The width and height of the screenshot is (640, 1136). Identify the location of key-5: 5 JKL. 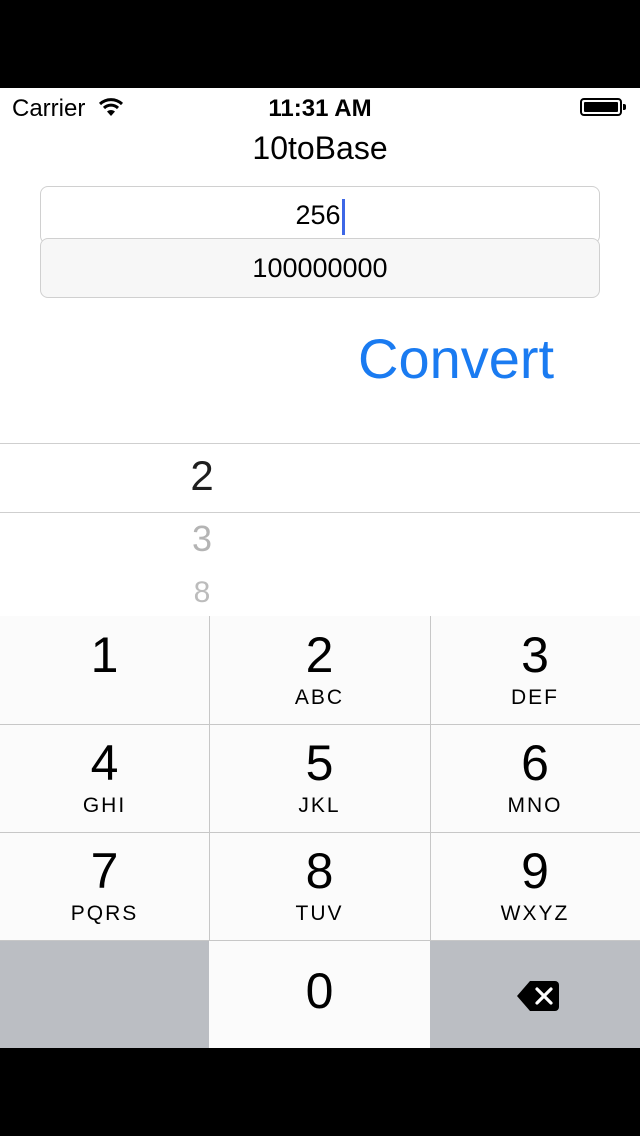
(319, 778).